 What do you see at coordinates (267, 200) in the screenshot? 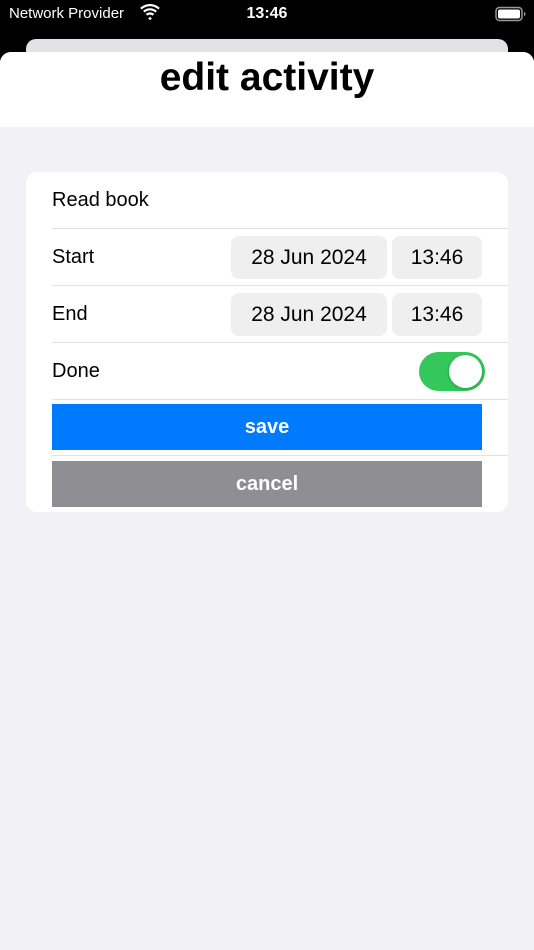
I see `activity-name-row: Read book` at bounding box center [267, 200].